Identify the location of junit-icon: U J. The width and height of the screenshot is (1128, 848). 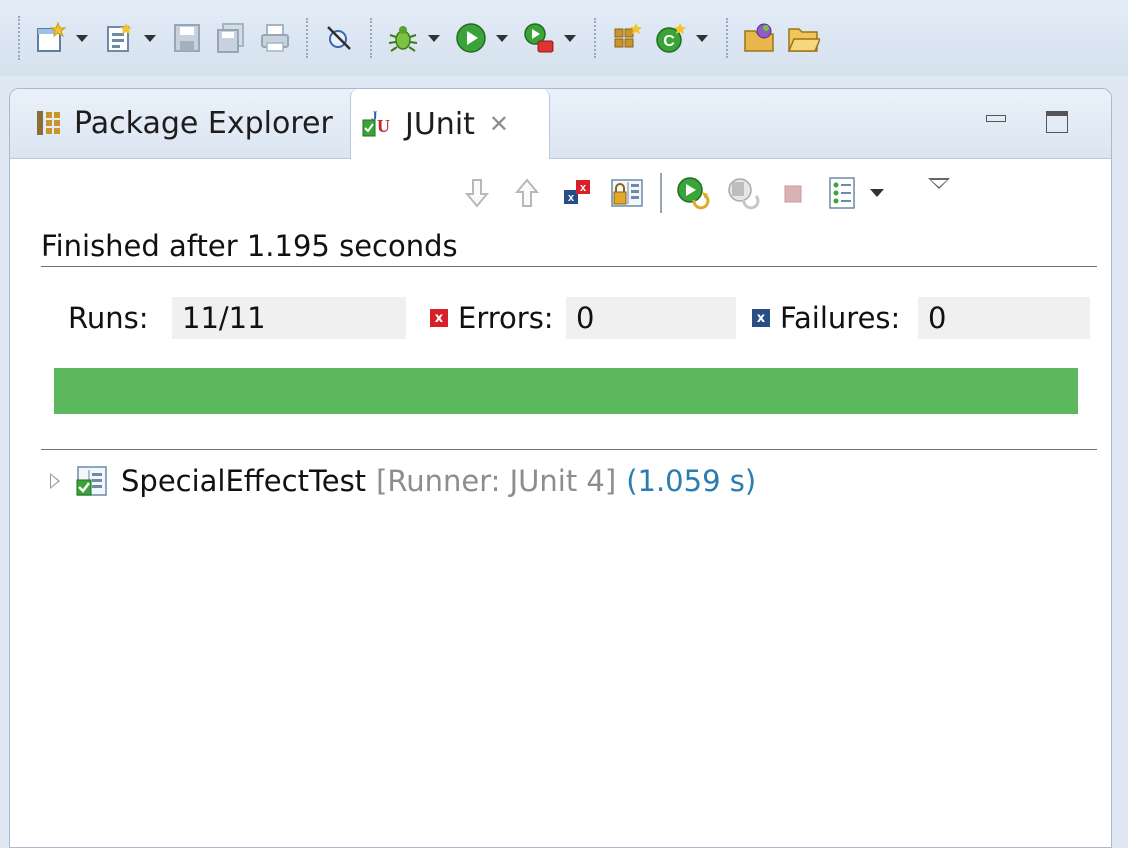
(376, 122).